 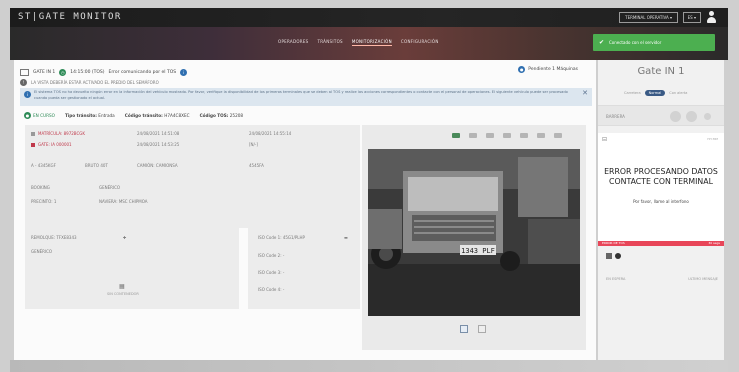 What do you see at coordinates (420, 42) in the screenshot?
I see `nav-item-configuracion: CONFIGURACIÓN` at bounding box center [420, 42].